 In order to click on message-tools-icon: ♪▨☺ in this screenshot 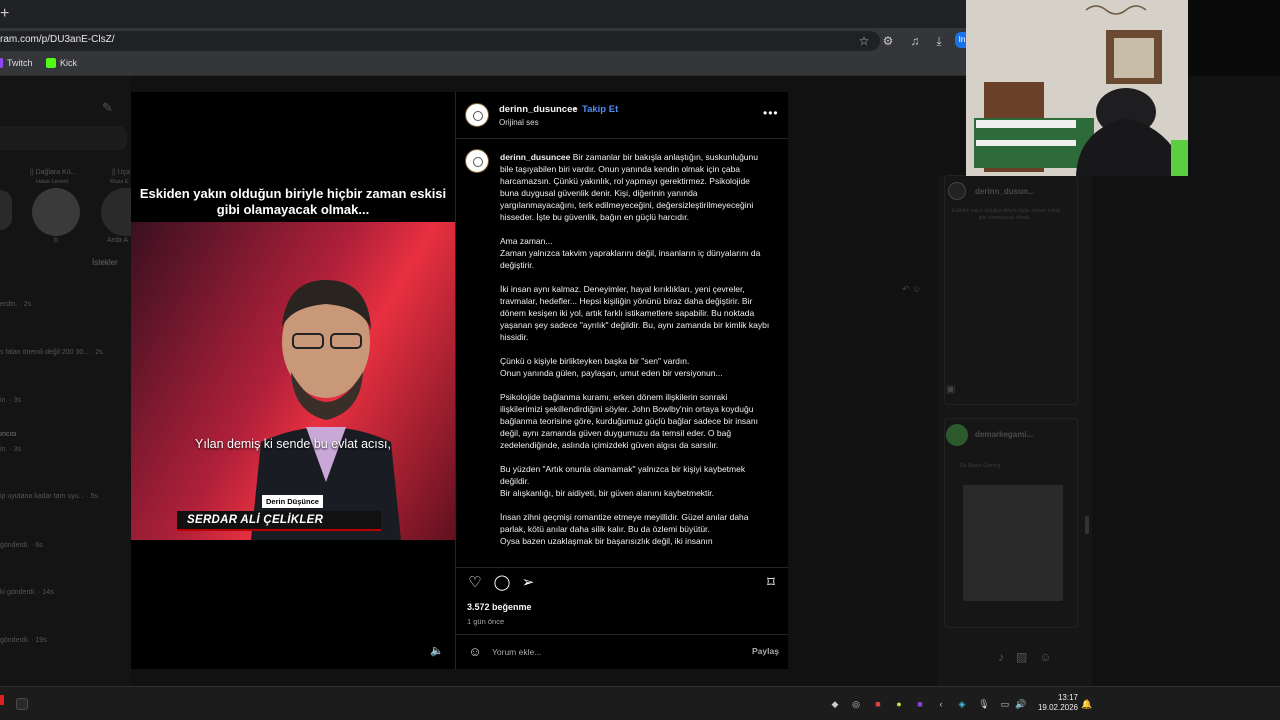, I will do `click(1031, 657)`.